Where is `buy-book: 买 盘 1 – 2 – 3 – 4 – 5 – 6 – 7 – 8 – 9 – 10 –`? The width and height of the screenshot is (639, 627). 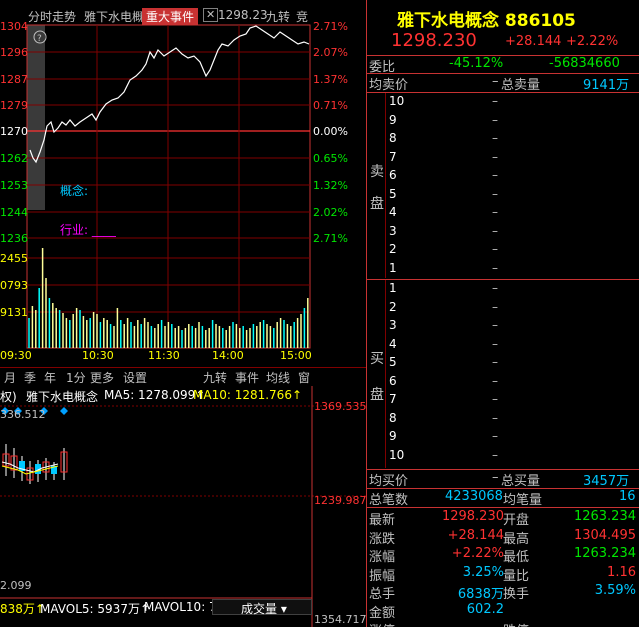
buy-book: 买 盘 1 – 2 – 3 – 4 – 5 – 6 – 7 – 8 – 9 – 10 – is located at coordinates (503, 374).